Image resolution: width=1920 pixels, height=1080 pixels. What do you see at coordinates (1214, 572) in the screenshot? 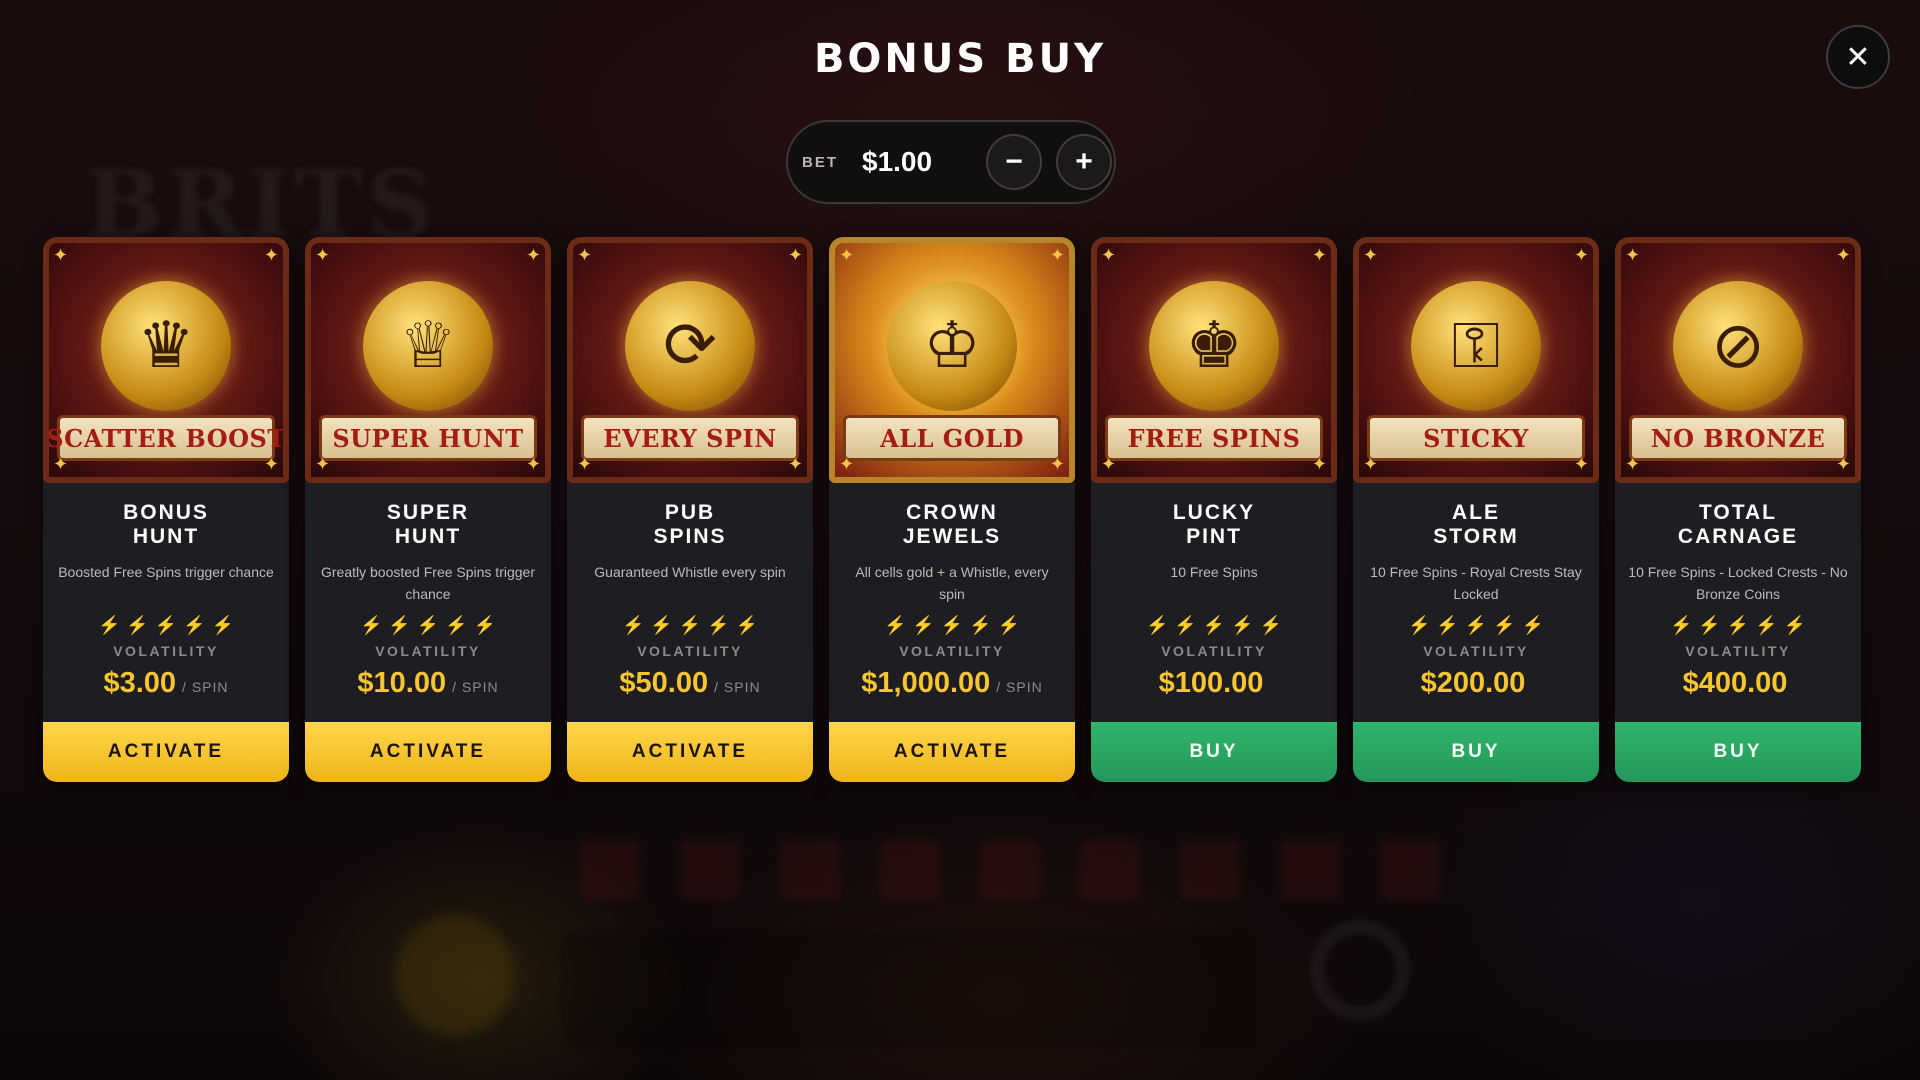
I see `bonus-card-description: 10 Free Spins` at bounding box center [1214, 572].